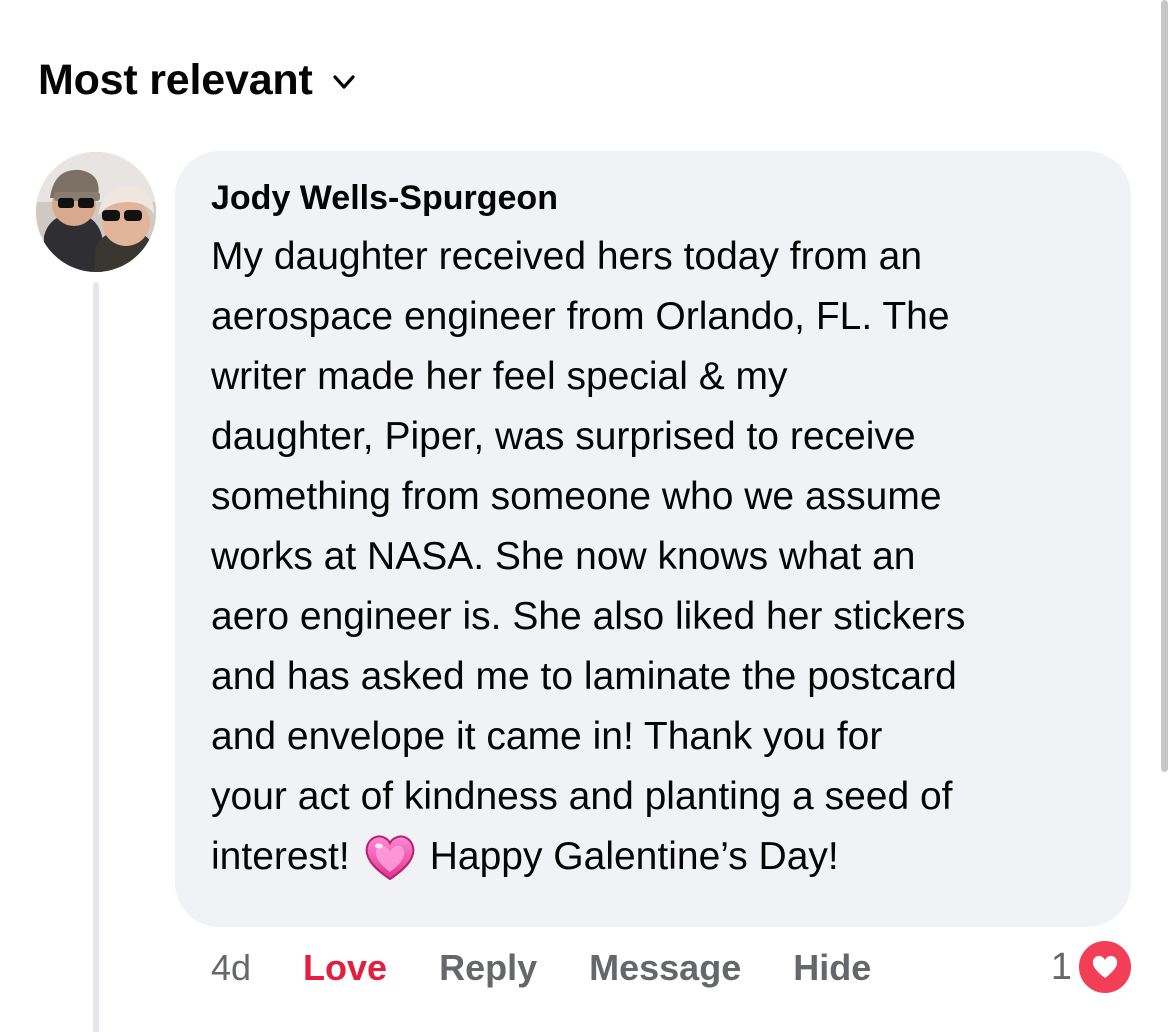 This screenshot has height=1032, width=1170. I want to click on scrollbar-thumb, so click(1164, 386).